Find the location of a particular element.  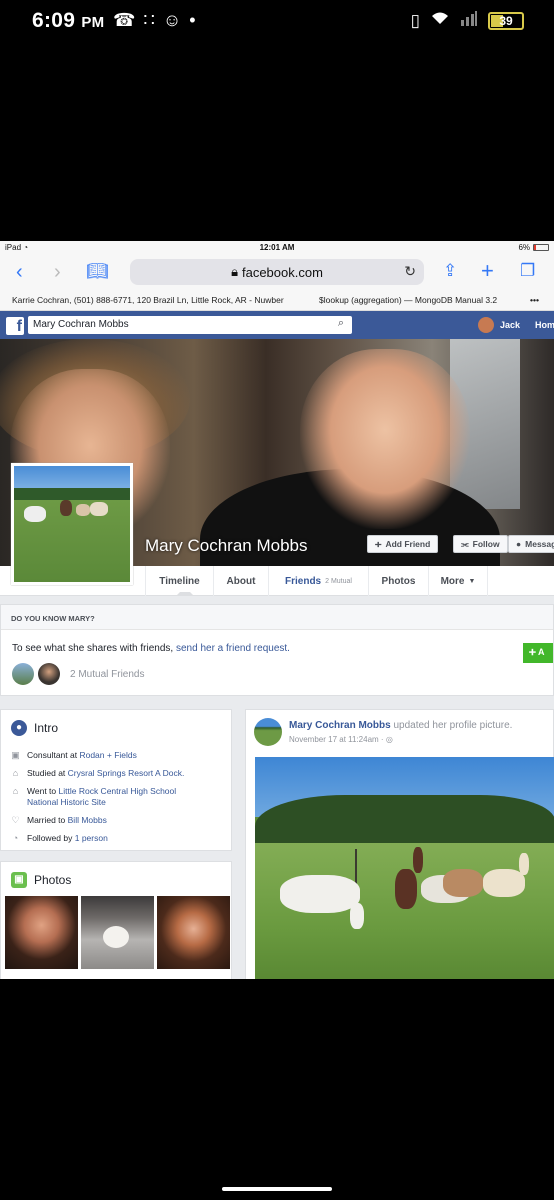

mutual-friends: 2 Mutual Friends is located at coordinates (78, 674).